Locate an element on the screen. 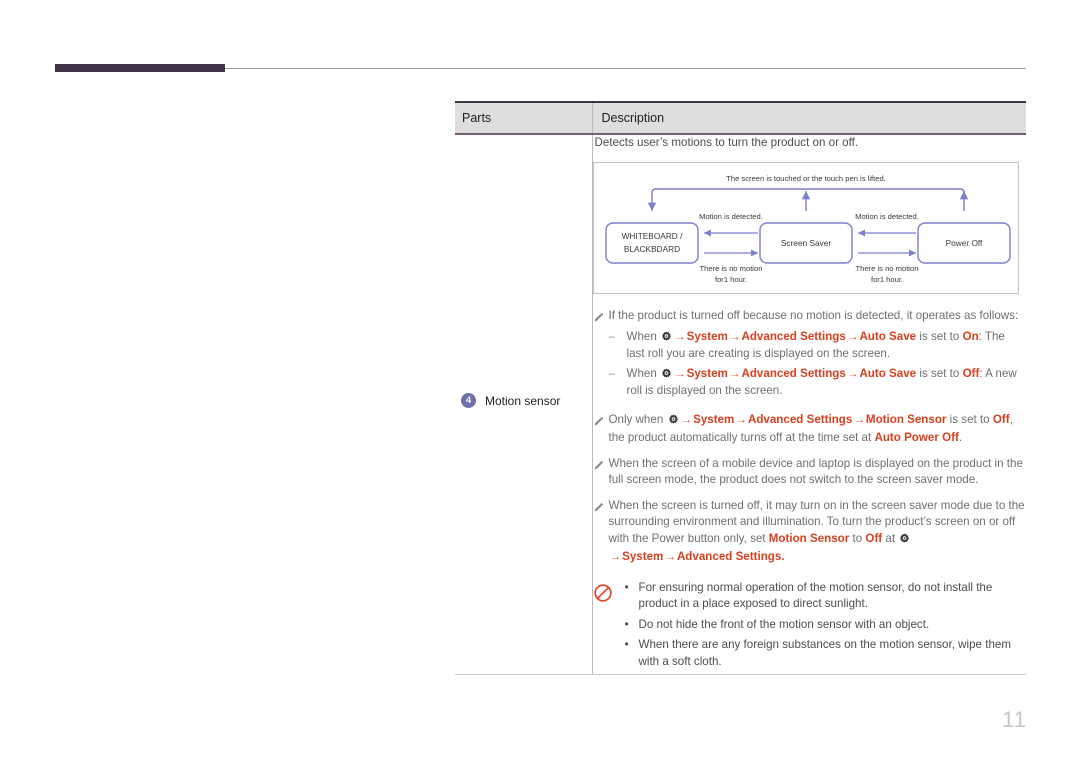 The width and height of the screenshot is (1080, 763). part-name-label: Motion sensor is located at coordinates (523, 400).